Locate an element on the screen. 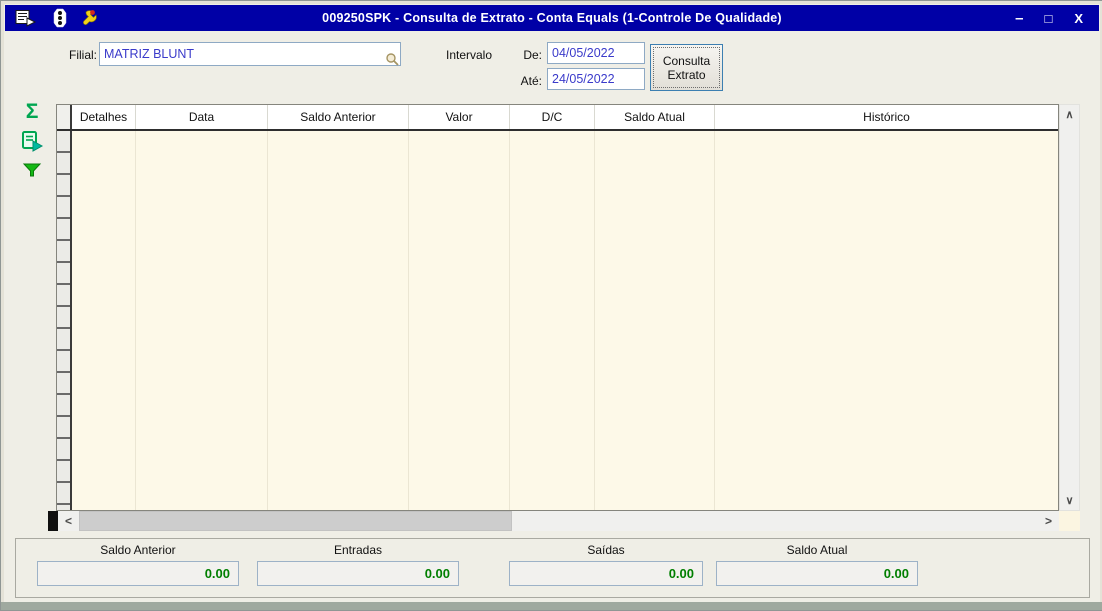 Image resolution: width=1102 pixels, height=611 pixels. summary-saldo-atual: Saldo Atual 0.00 is located at coordinates (817, 564).